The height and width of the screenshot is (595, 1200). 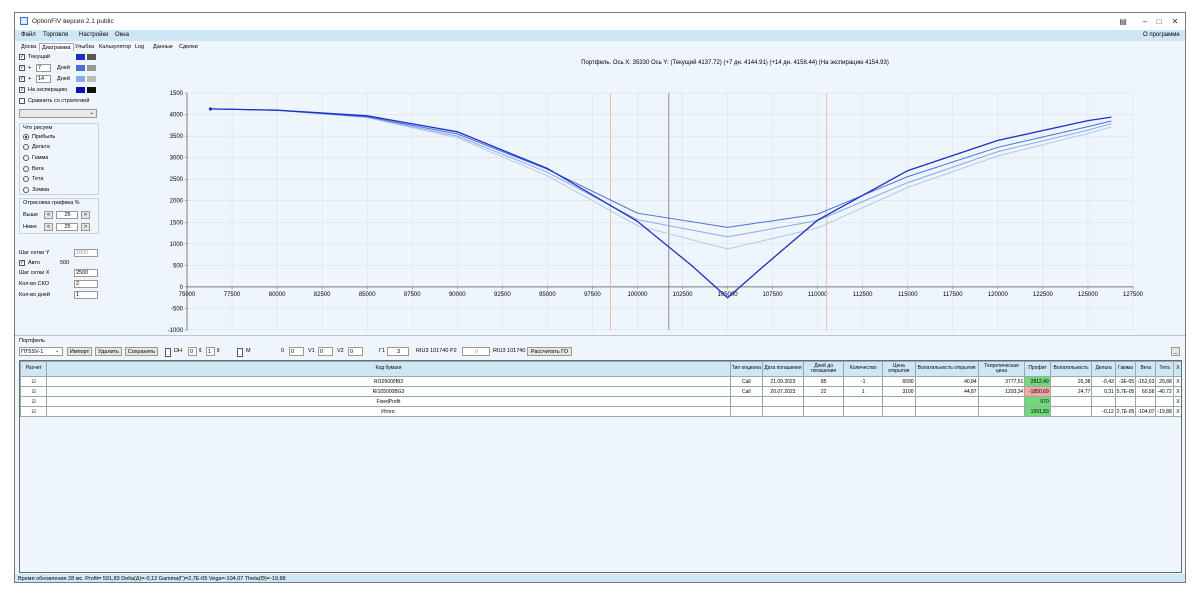 I want to click on plus7-color-swatch, so click(x=80, y=68).